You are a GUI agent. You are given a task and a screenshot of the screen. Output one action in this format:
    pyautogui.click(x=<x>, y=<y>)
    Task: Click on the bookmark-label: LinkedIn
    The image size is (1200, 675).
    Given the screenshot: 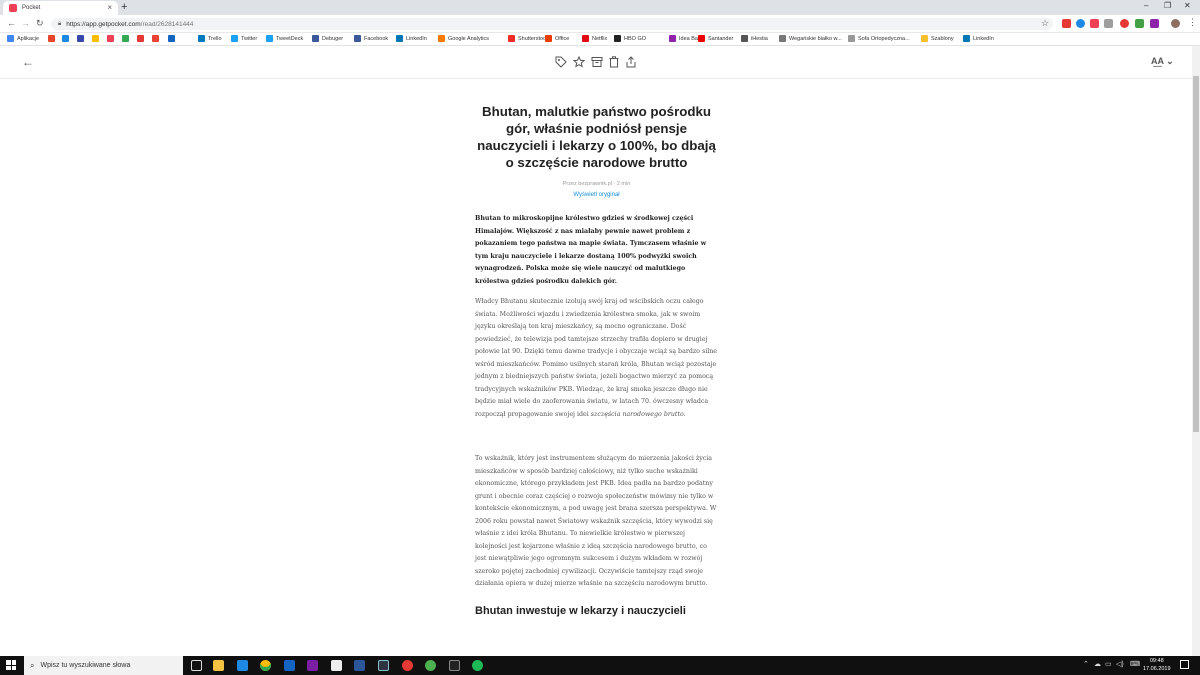 What is the action you would take?
    pyautogui.click(x=416, y=38)
    